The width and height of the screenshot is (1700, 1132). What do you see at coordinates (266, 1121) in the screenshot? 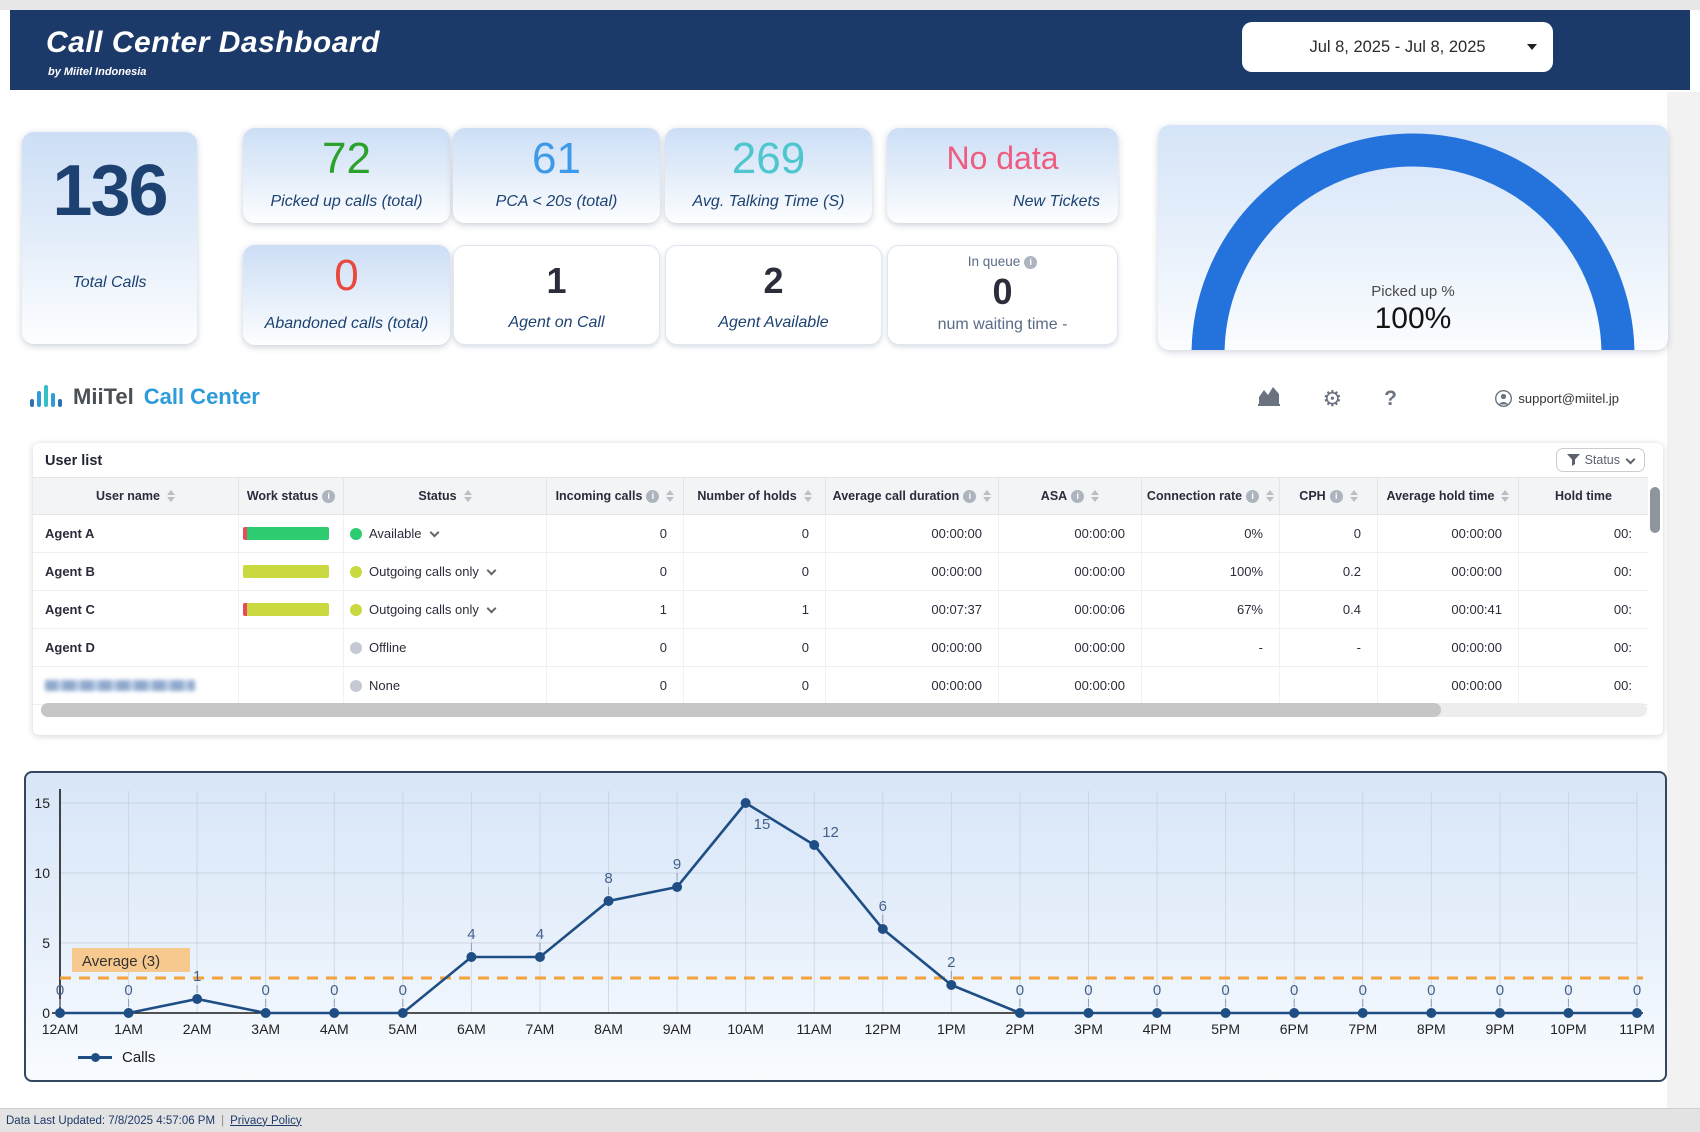
I see `privacy-policy-link: Privacy Policy` at bounding box center [266, 1121].